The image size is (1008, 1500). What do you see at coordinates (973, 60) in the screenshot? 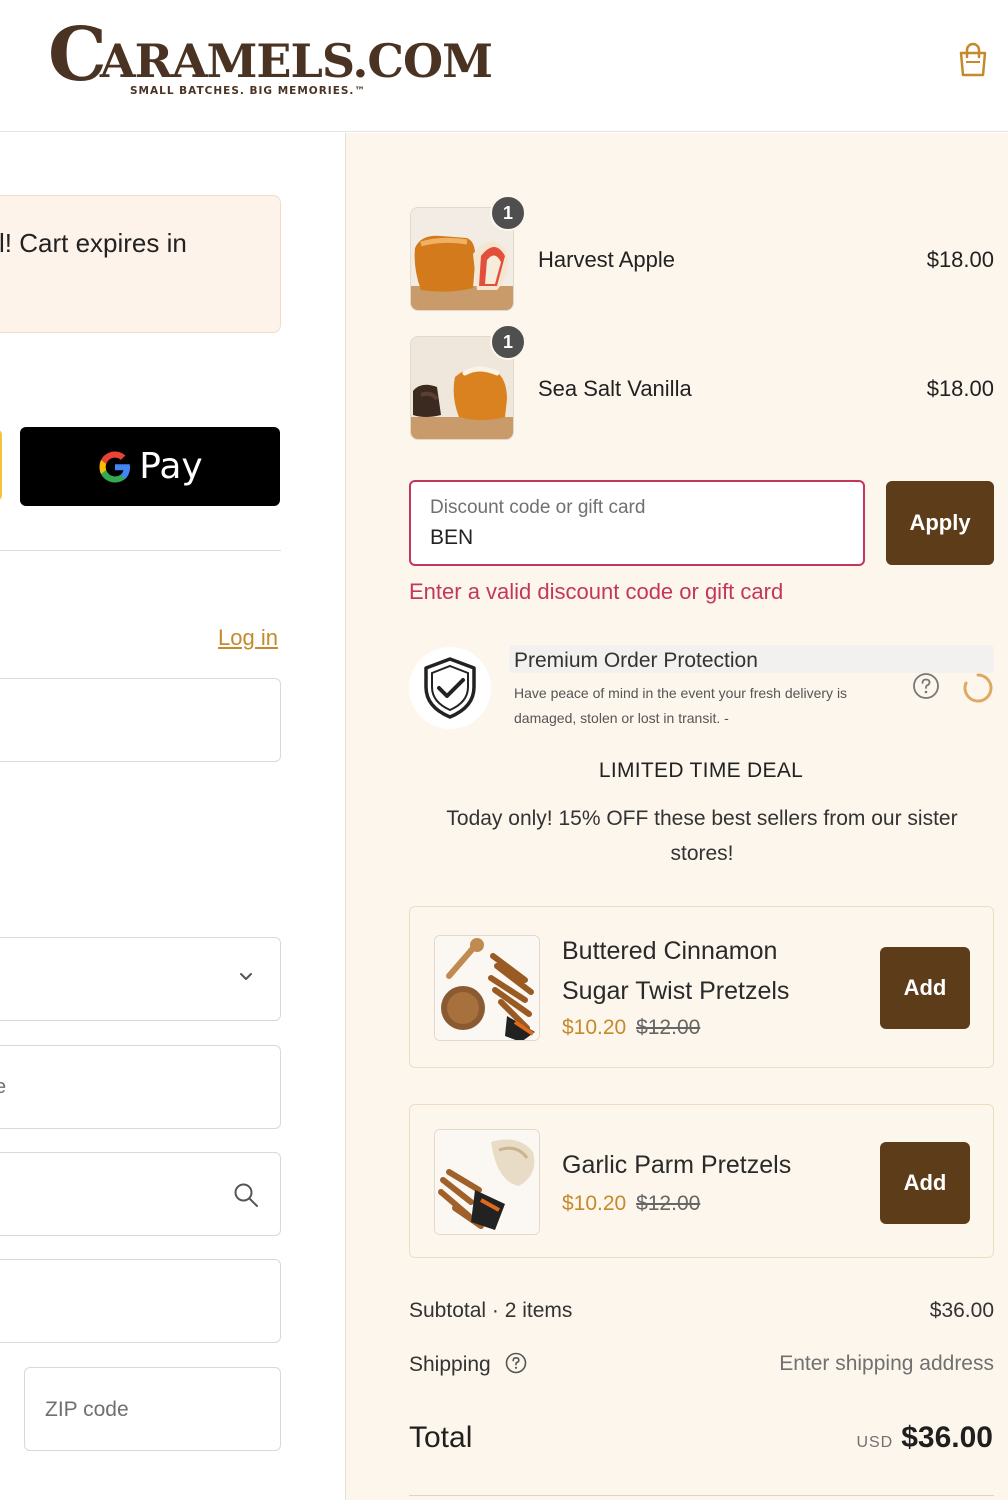
I see `shopping-bag-icon` at bounding box center [973, 60].